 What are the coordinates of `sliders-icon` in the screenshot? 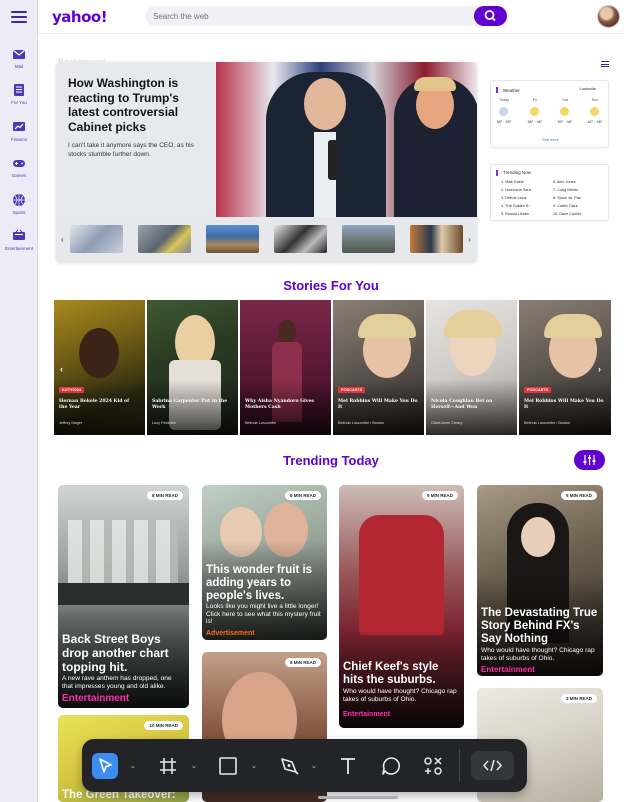 It's located at (589, 460).